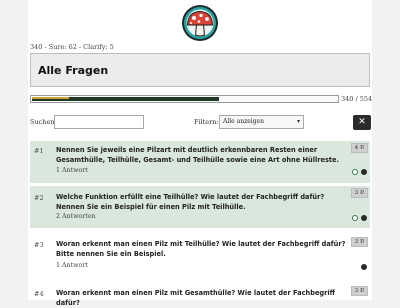 Image resolution: width=400 pixels, height=308 pixels. Describe the element at coordinates (50, 98) in the screenshot. I see `progress-secondary-fill` at that location.